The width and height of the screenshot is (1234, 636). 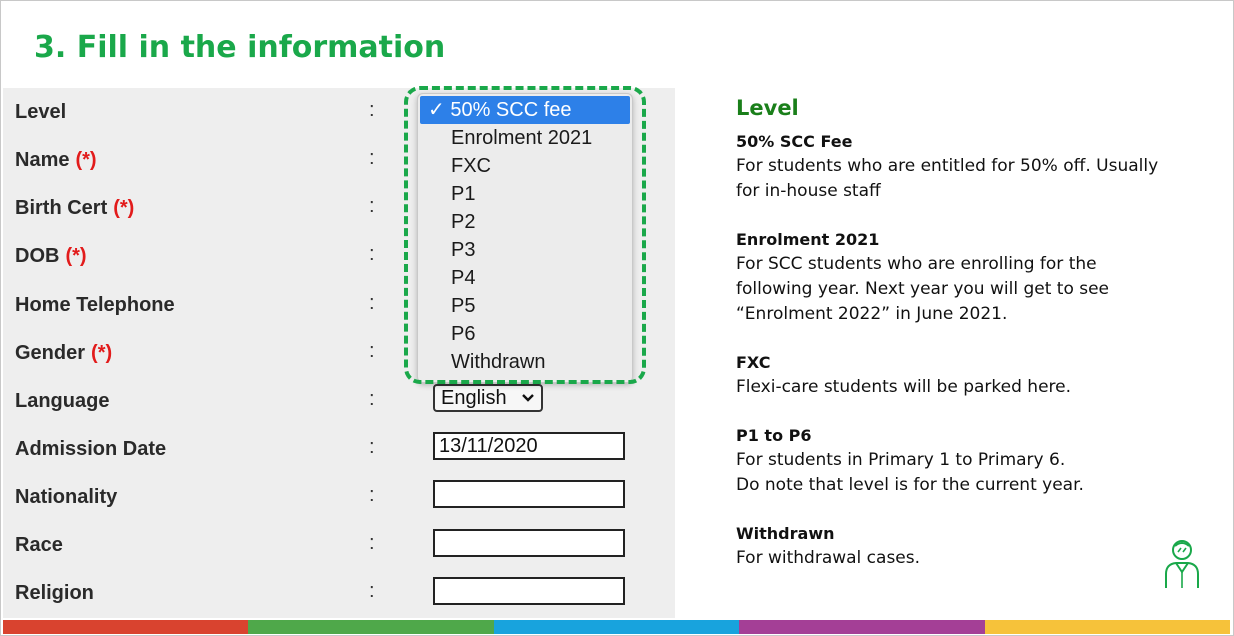 What do you see at coordinates (62, 401) in the screenshot?
I see `label-language: Language` at bounding box center [62, 401].